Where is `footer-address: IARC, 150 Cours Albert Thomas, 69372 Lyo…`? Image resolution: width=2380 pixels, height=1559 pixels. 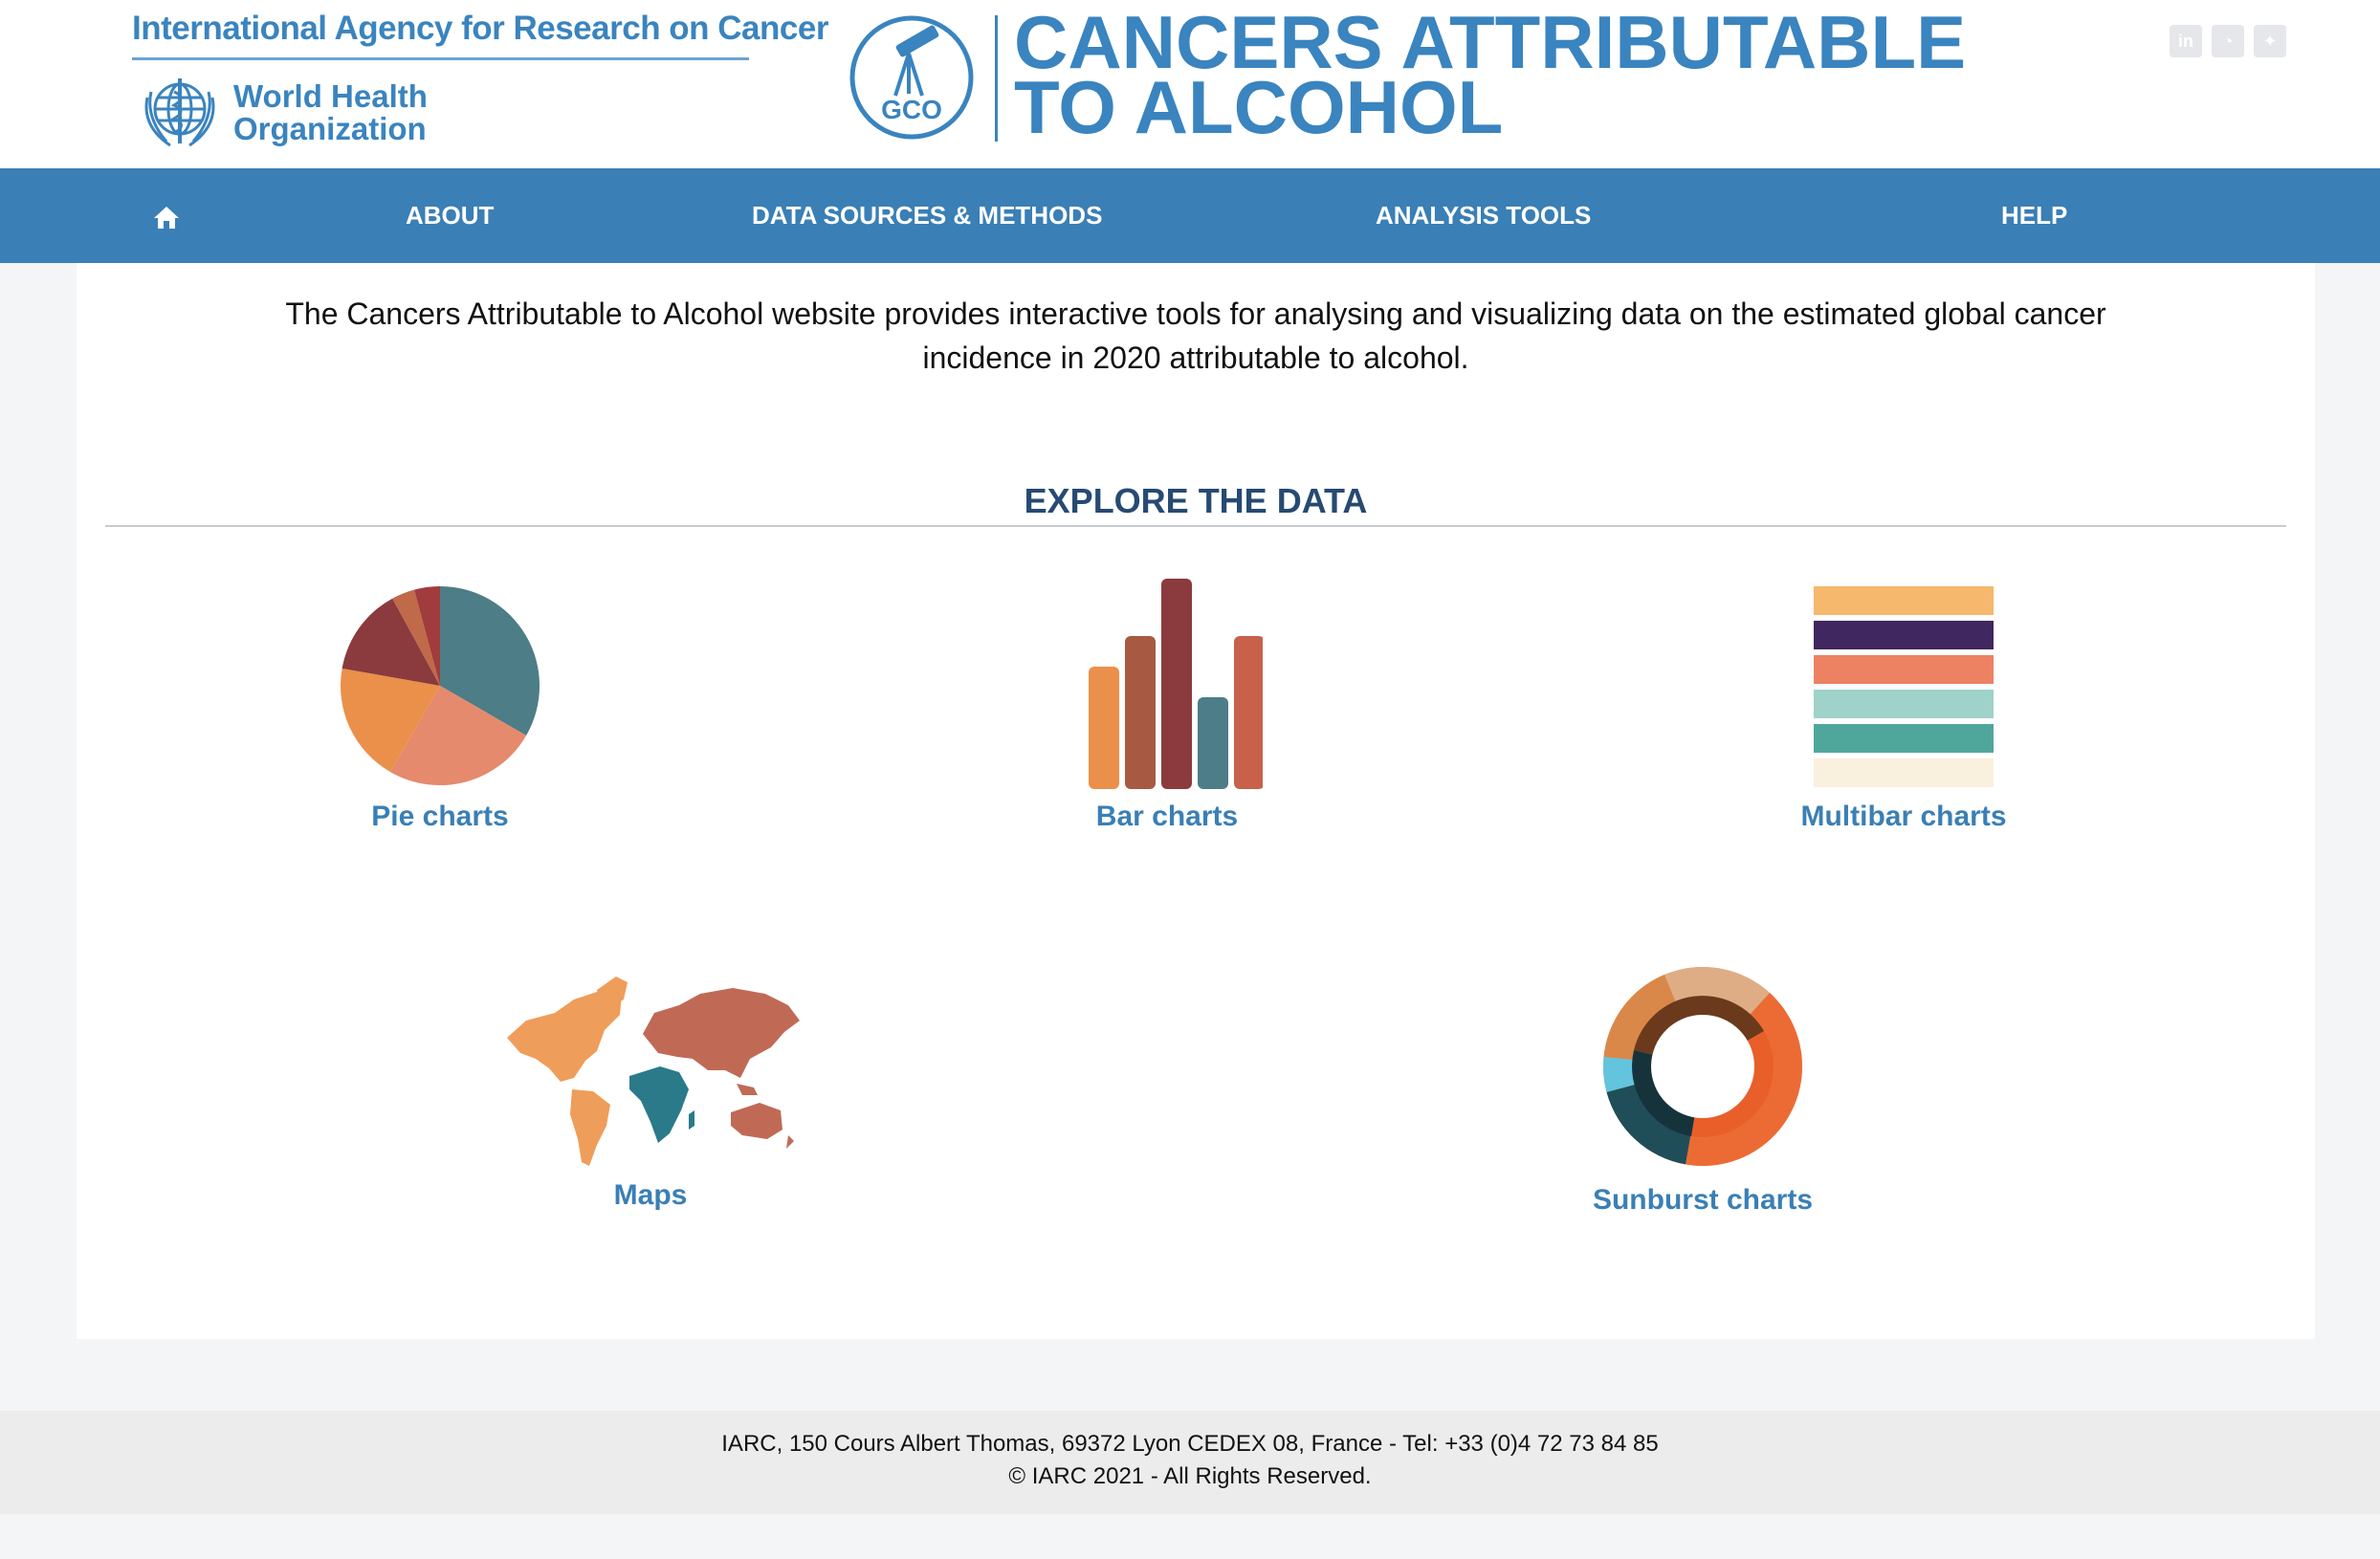
footer-address: IARC, 150 Cours Albert Thomas, 69372 Lyo… is located at coordinates (1190, 1444).